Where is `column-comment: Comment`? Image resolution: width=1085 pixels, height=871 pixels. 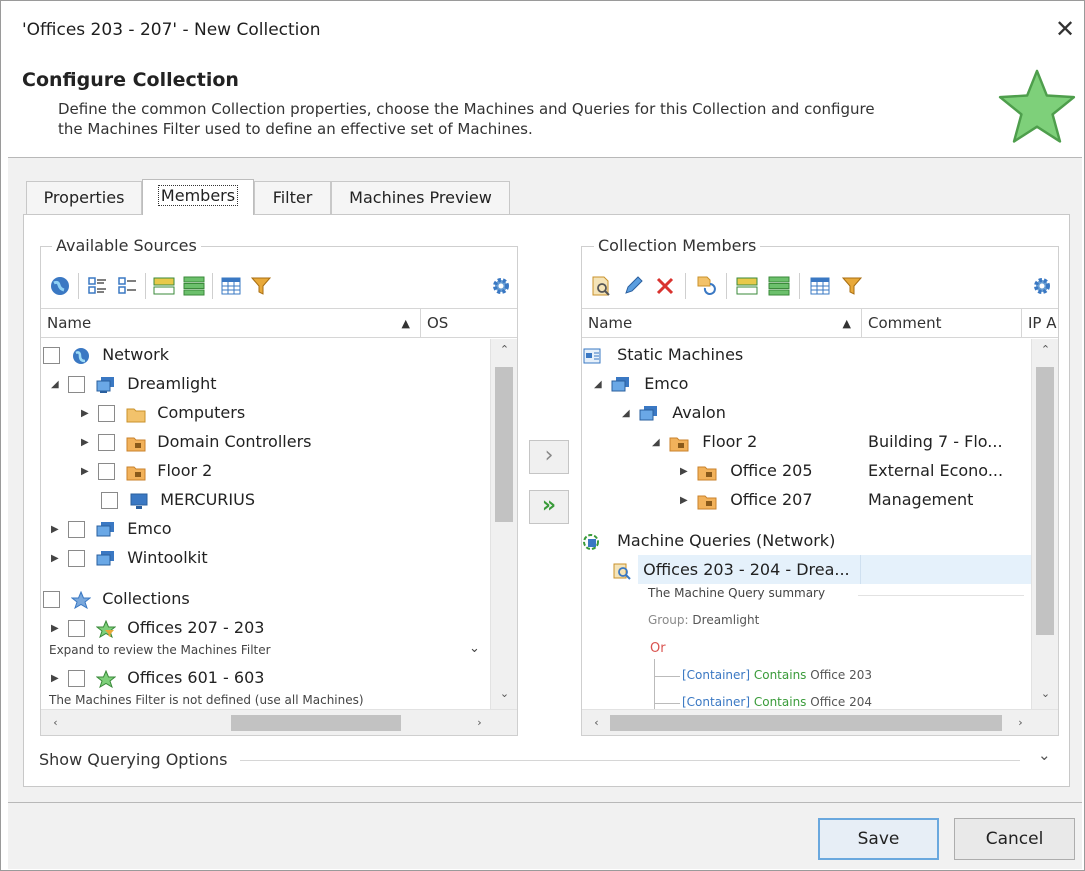
column-comment: Comment is located at coordinates (942, 323).